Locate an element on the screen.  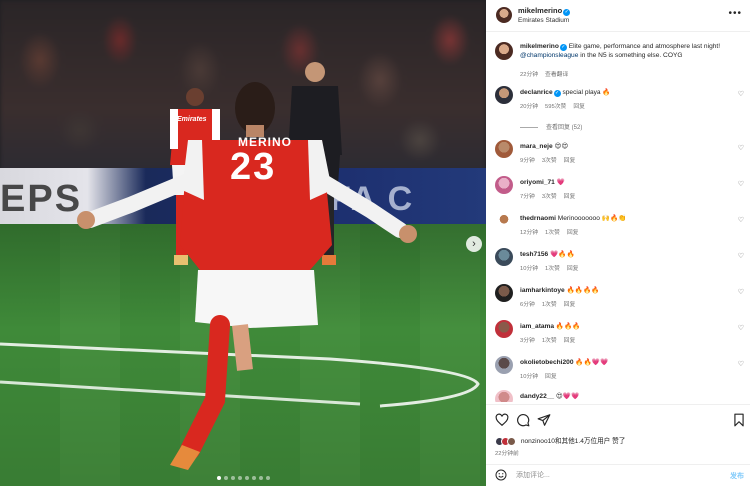
comment-text: 🔥🔥💗💗 is located at coordinates (591, 362).